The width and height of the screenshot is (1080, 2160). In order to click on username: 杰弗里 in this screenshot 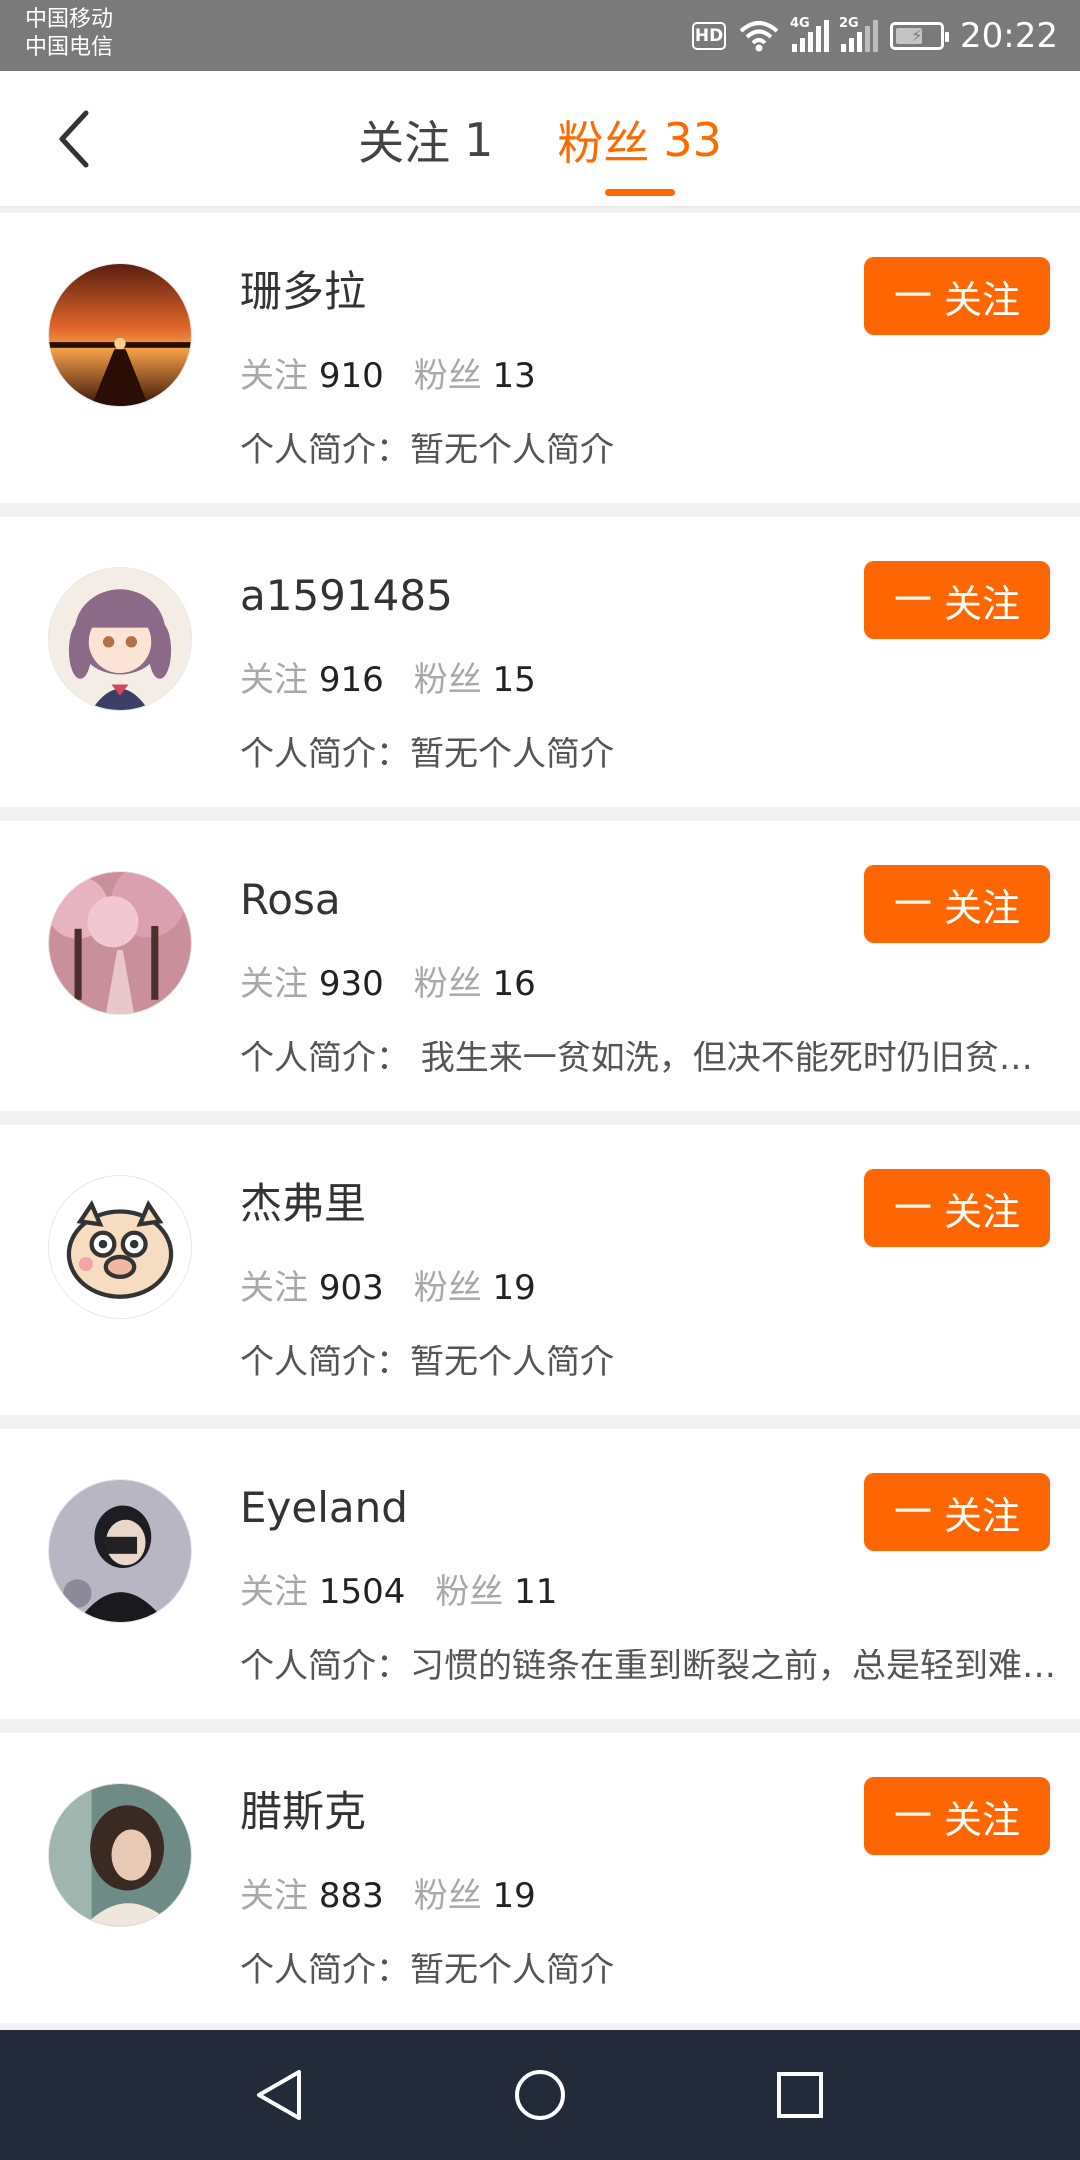, I will do `click(303, 1204)`.